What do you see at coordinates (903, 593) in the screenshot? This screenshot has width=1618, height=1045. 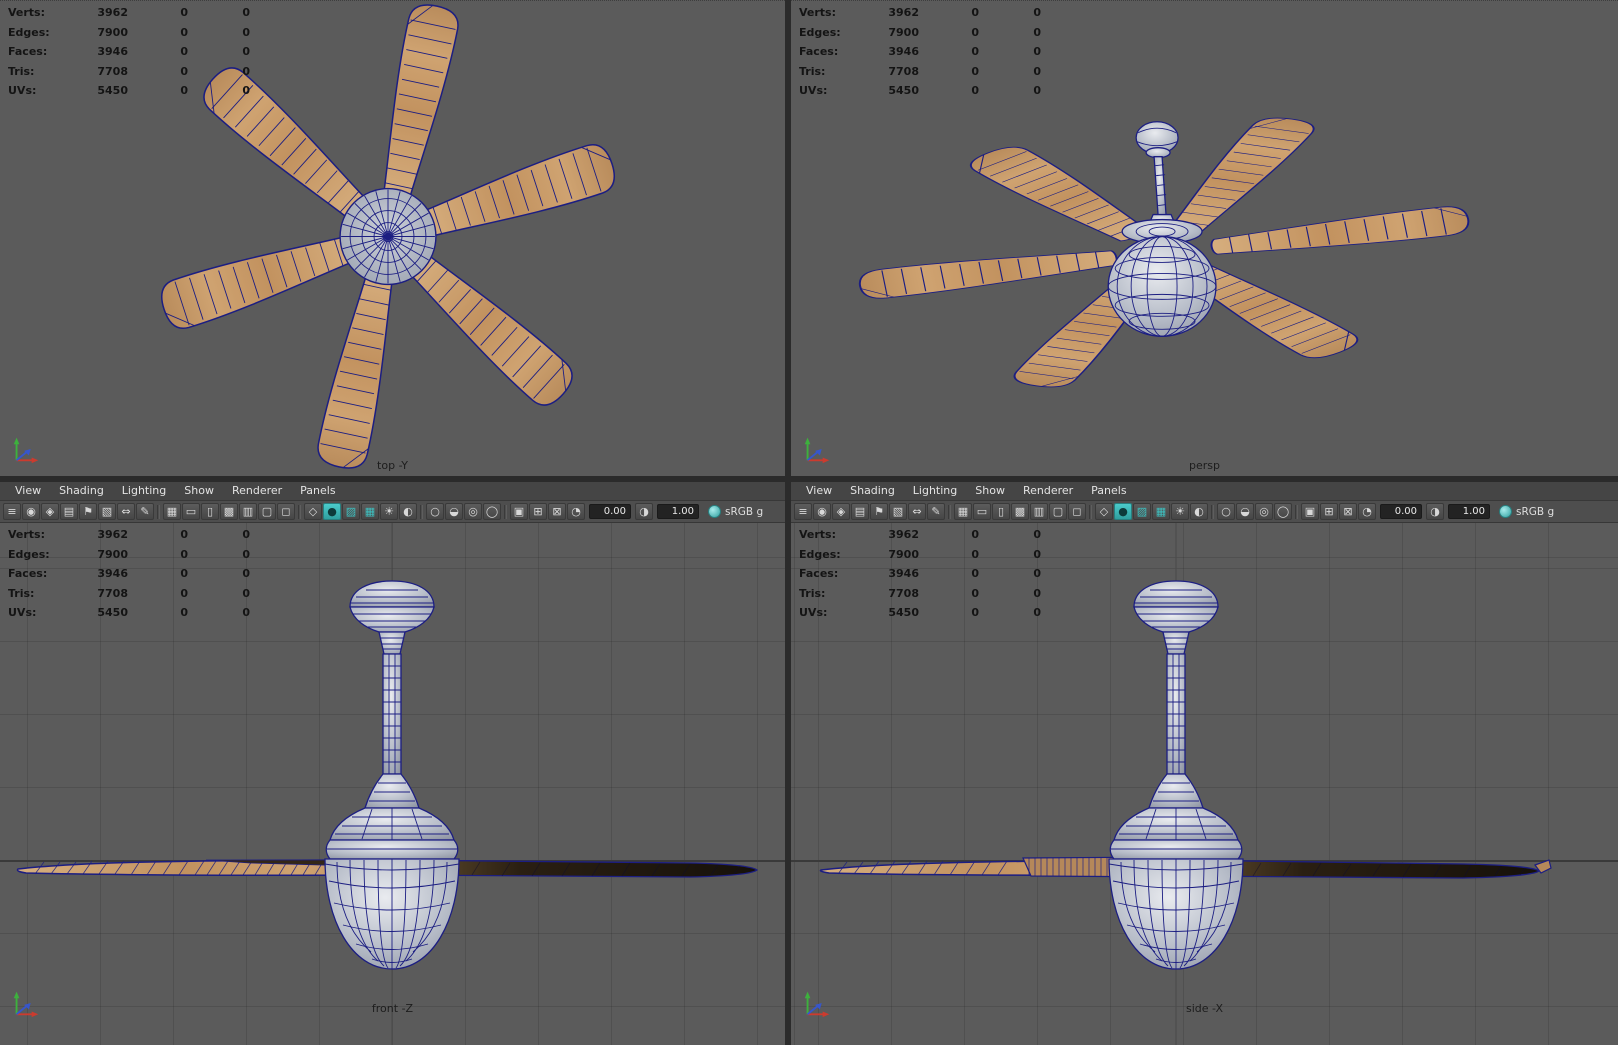 I see `stat-value: 7708` at bounding box center [903, 593].